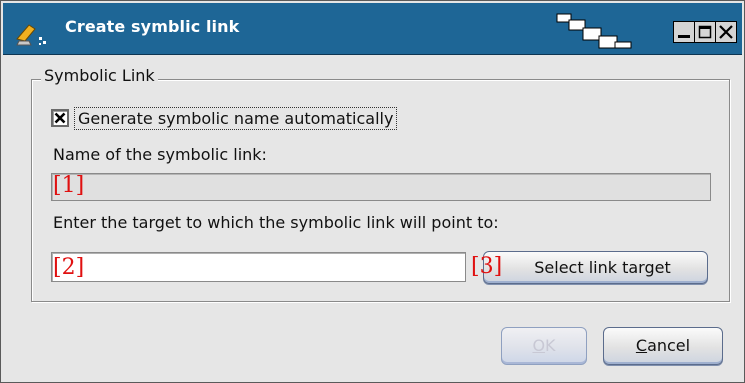  What do you see at coordinates (160, 154) in the screenshot?
I see `link-name-label: Name of the symbolic link:` at bounding box center [160, 154].